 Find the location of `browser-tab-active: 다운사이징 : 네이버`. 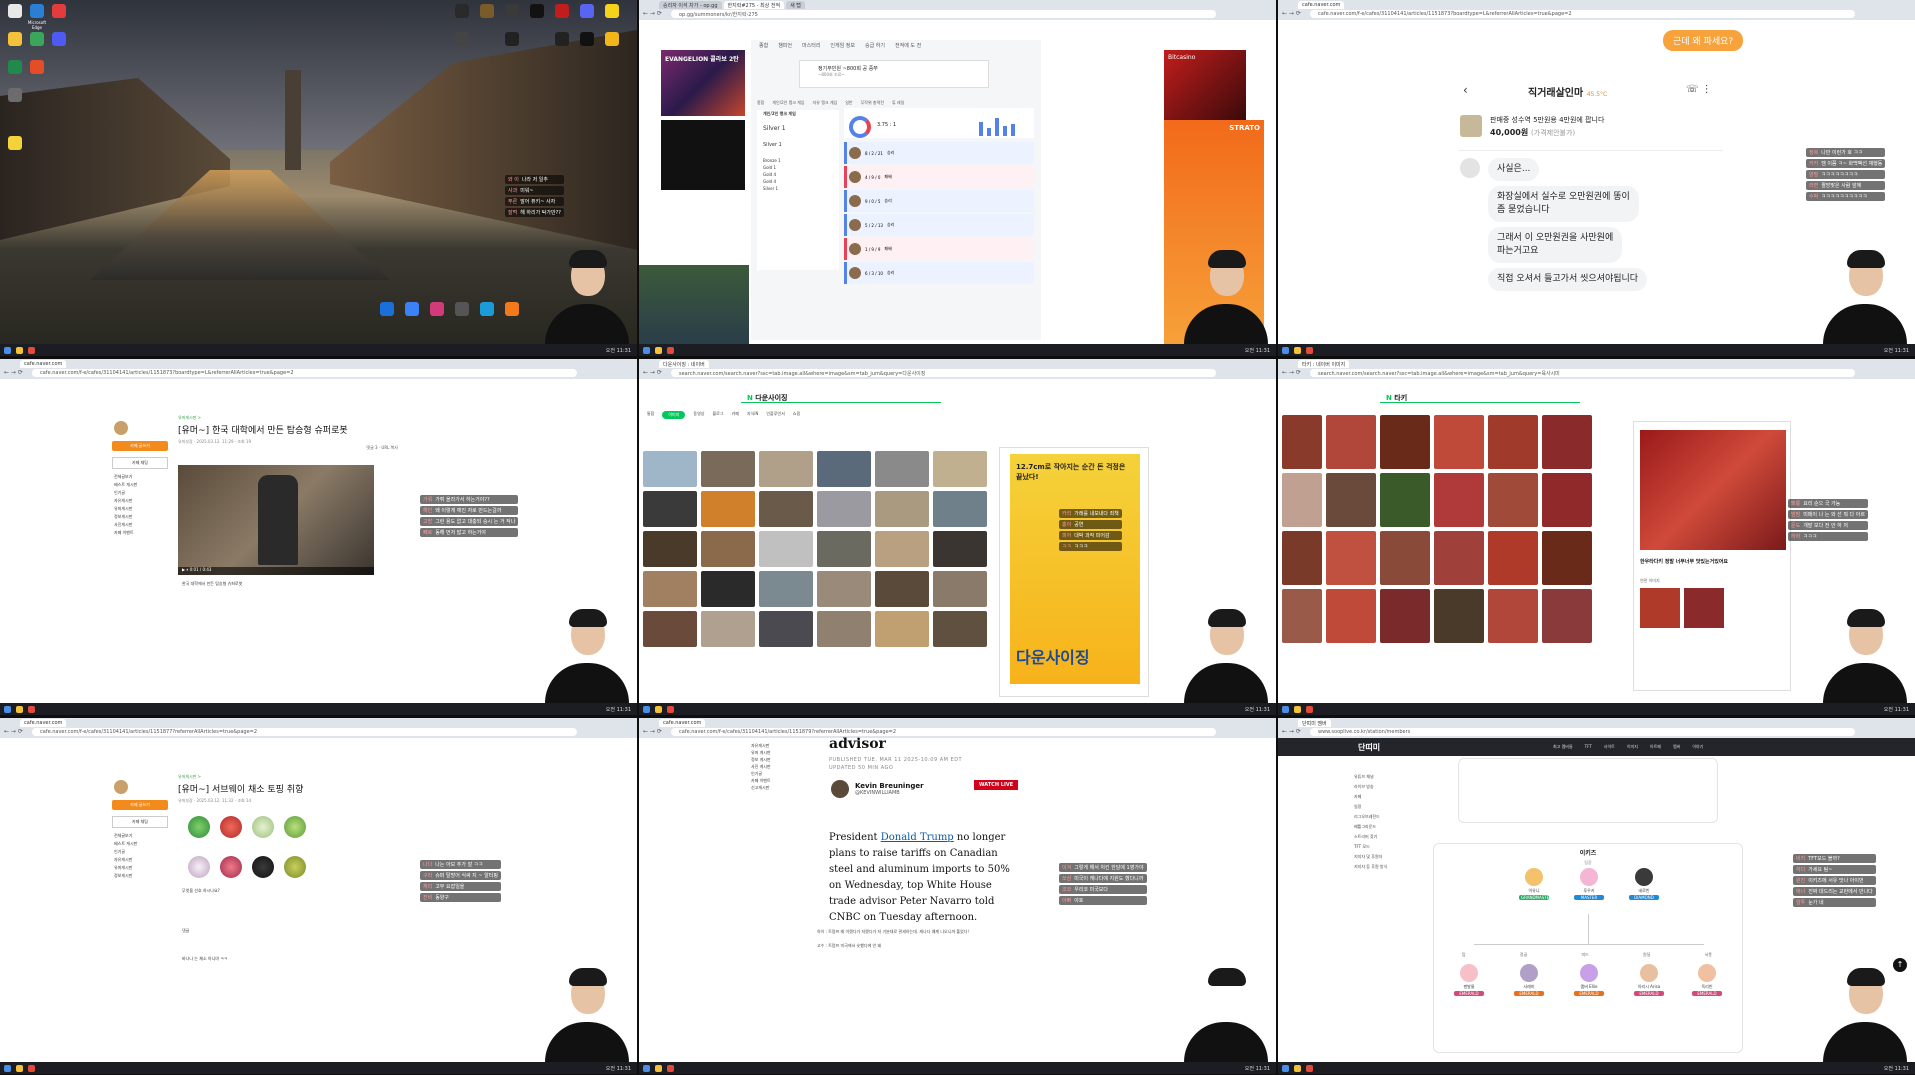

browser-tab-active: 다운사이징 : 네이버 is located at coordinates (684, 364).